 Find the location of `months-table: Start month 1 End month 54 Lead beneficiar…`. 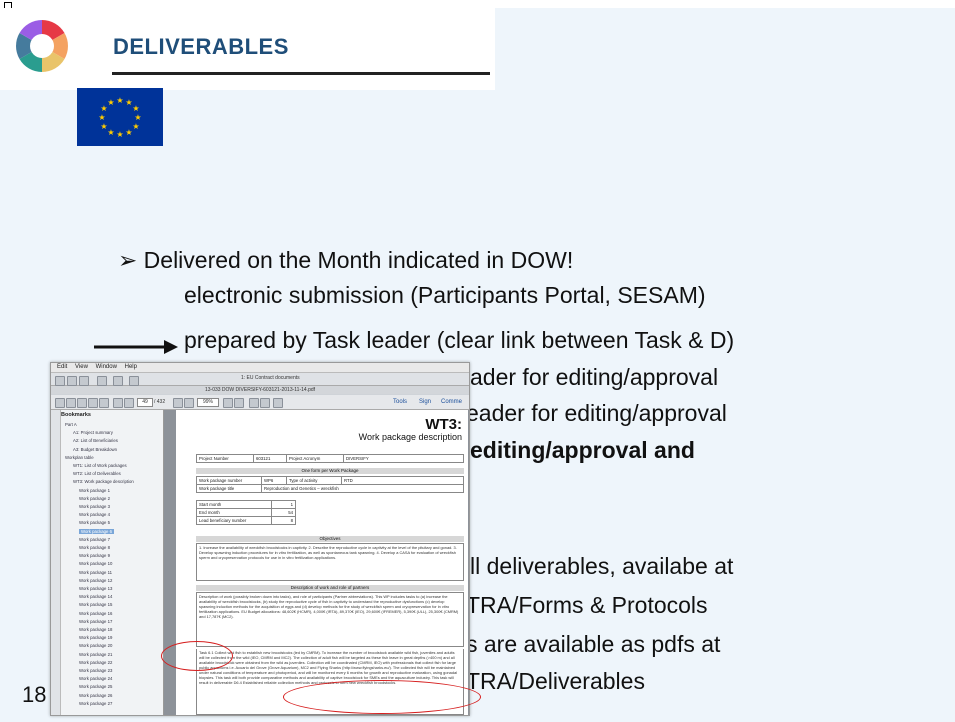

months-table: Start month 1 End month 54 Lead beneficiar… is located at coordinates (246, 512).